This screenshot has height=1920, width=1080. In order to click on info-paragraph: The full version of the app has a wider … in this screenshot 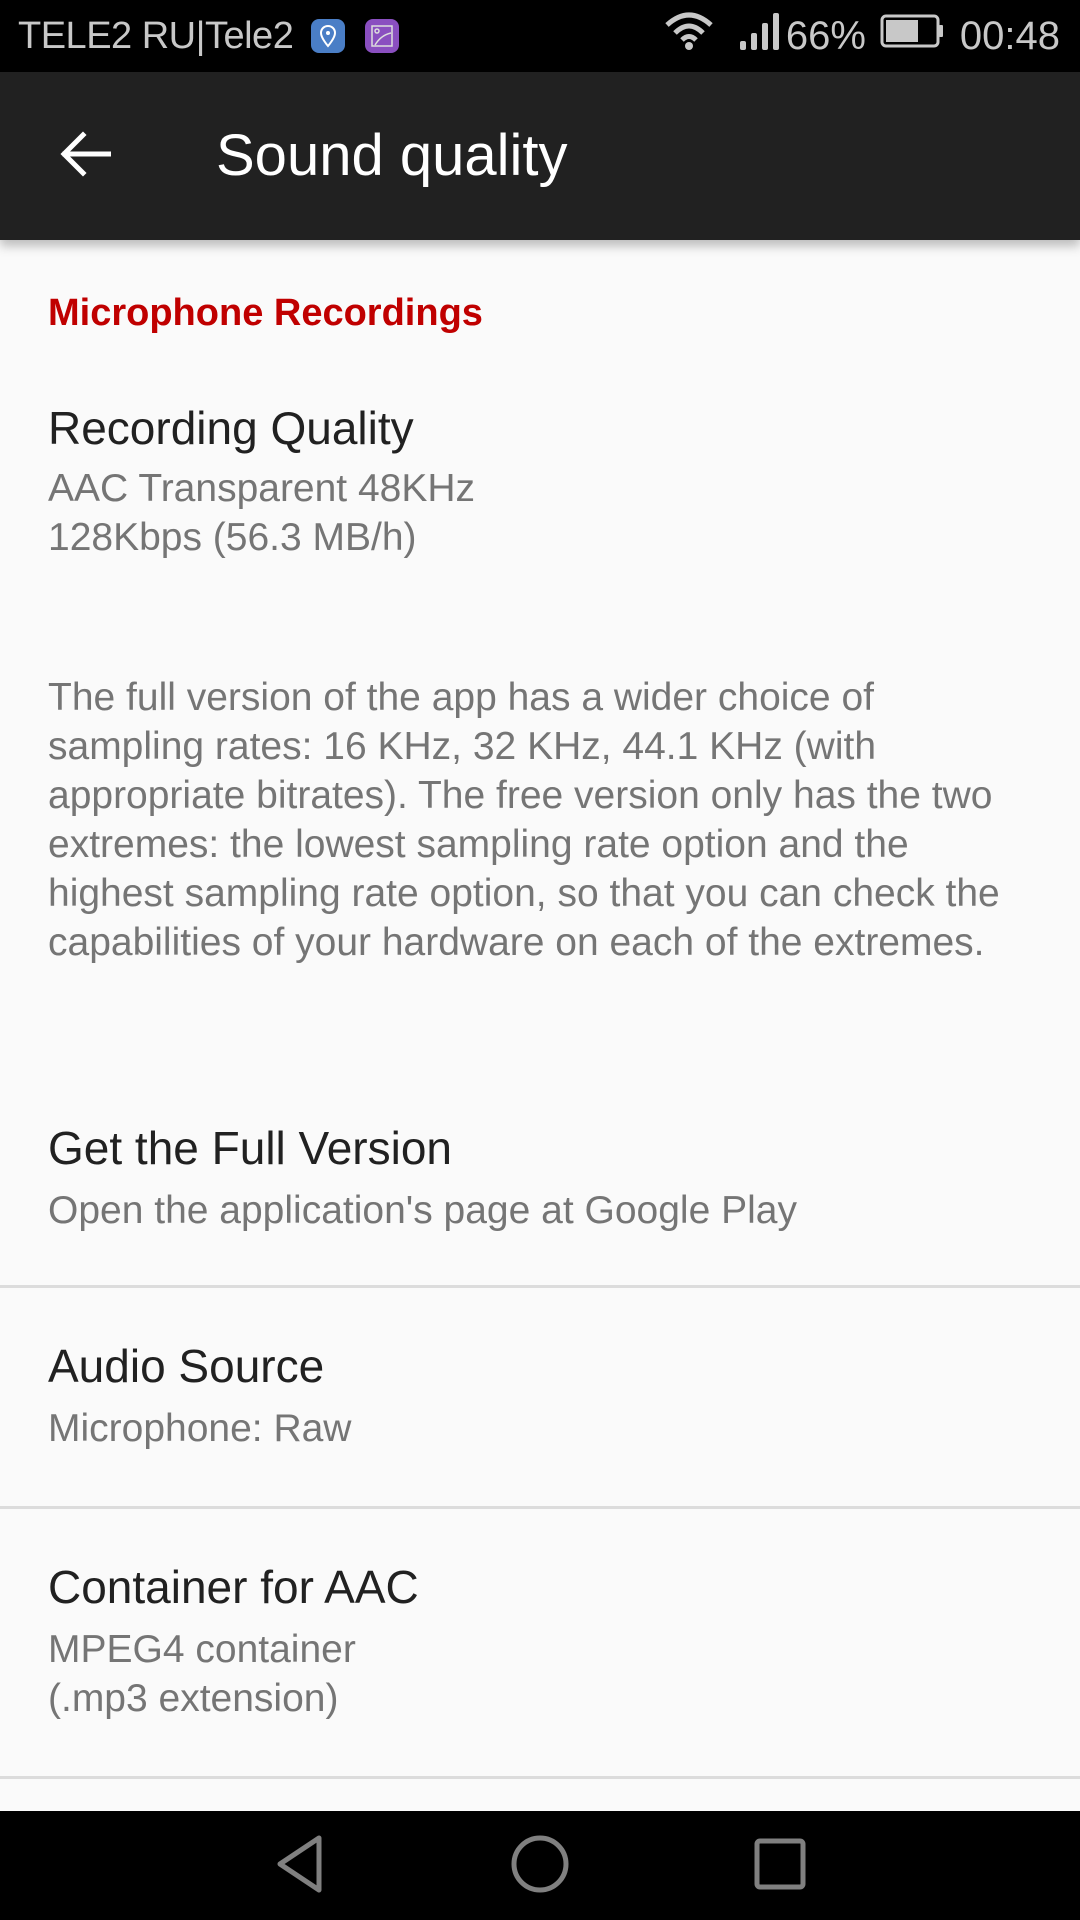, I will do `click(524, 820)`.